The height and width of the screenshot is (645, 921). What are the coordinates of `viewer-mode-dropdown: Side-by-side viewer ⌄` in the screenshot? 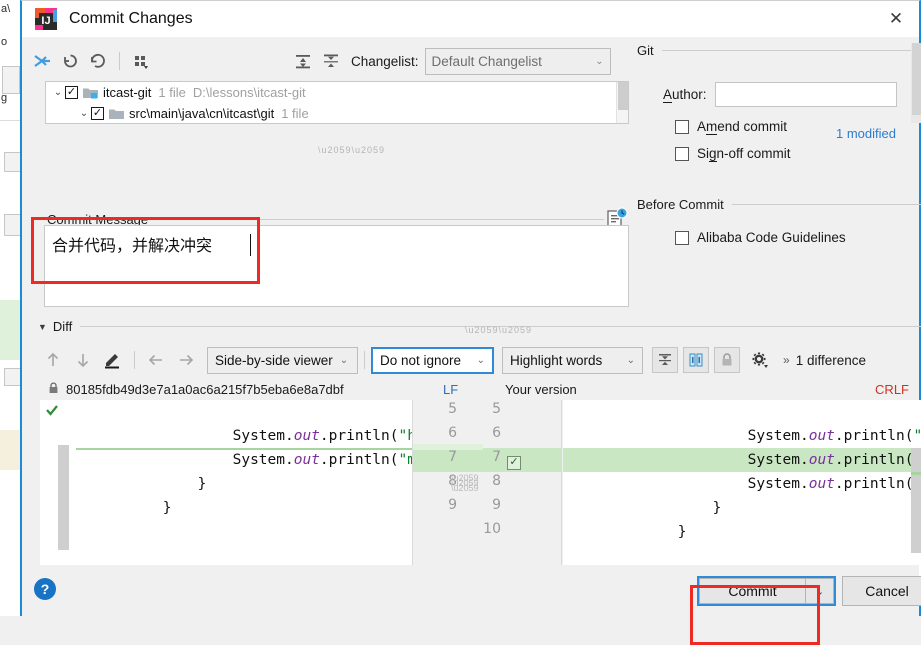 It's located at (282, 360).